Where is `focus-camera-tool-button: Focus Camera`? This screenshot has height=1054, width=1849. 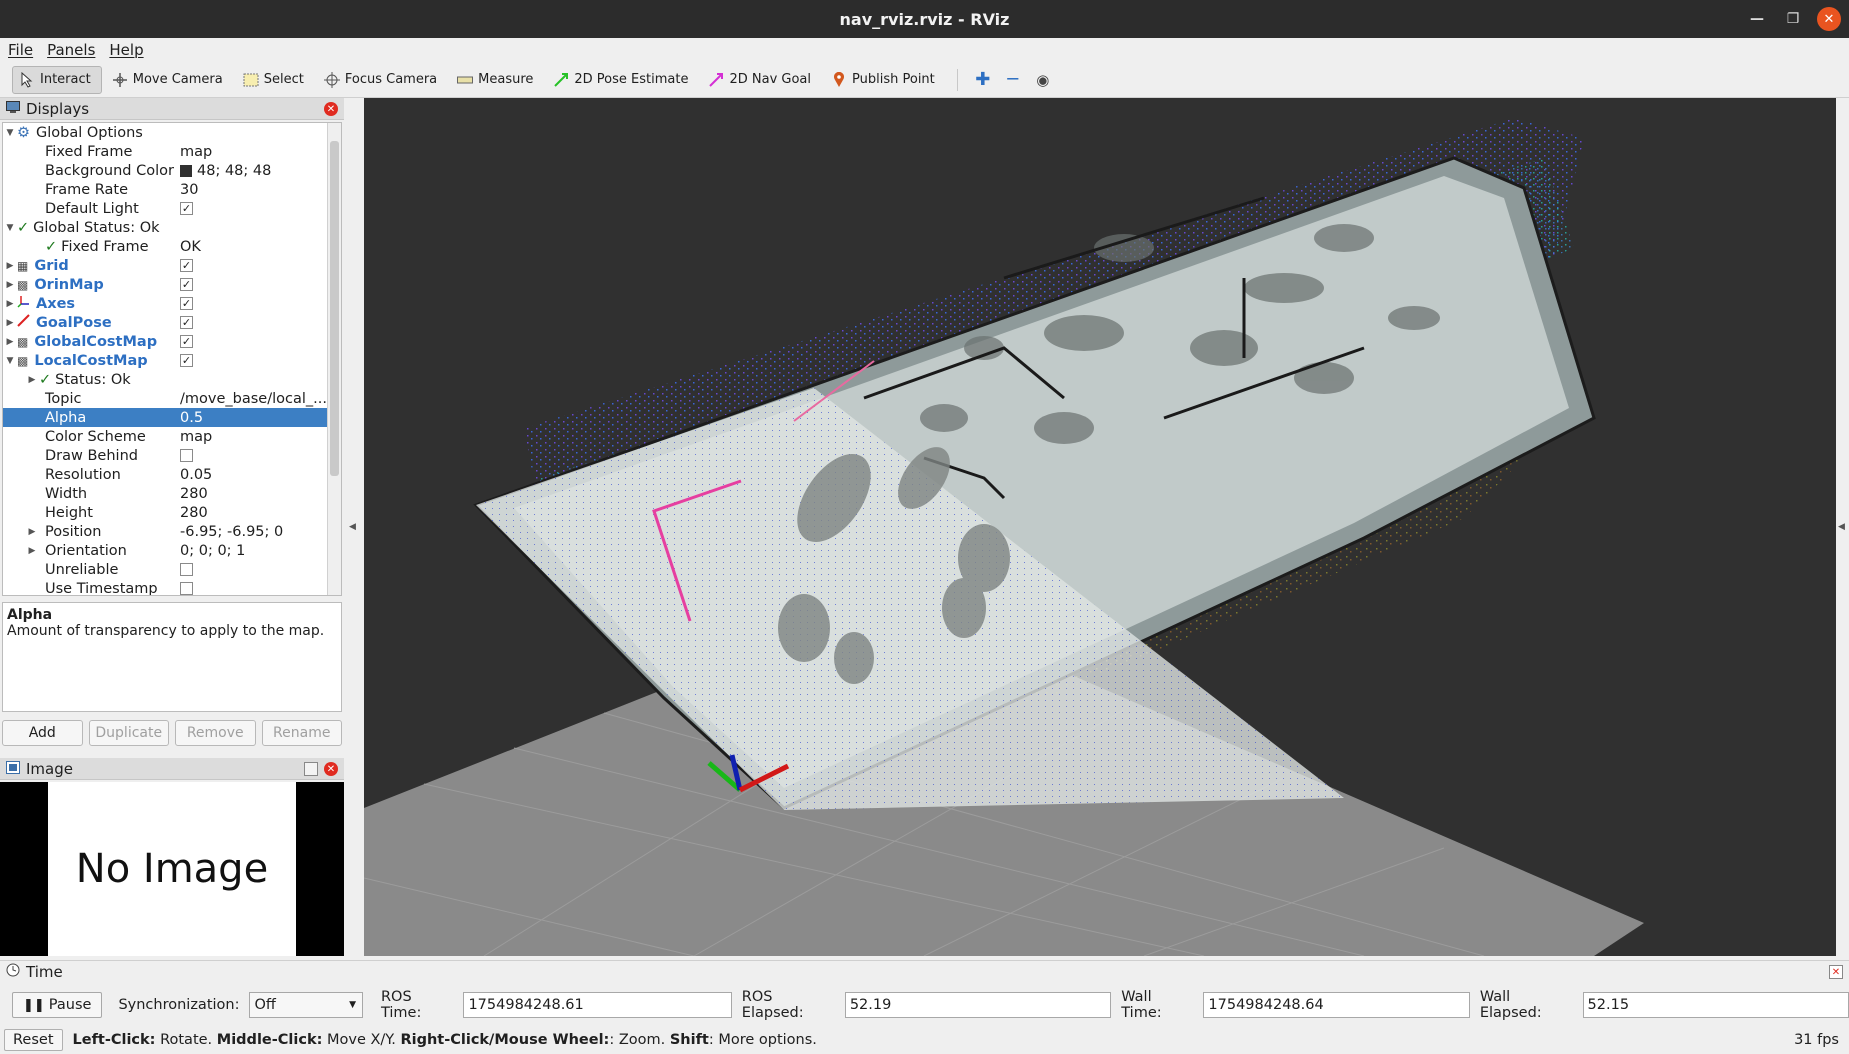
focus-camera-tool-button: Focus Camera is located at coordinates (382, 80).